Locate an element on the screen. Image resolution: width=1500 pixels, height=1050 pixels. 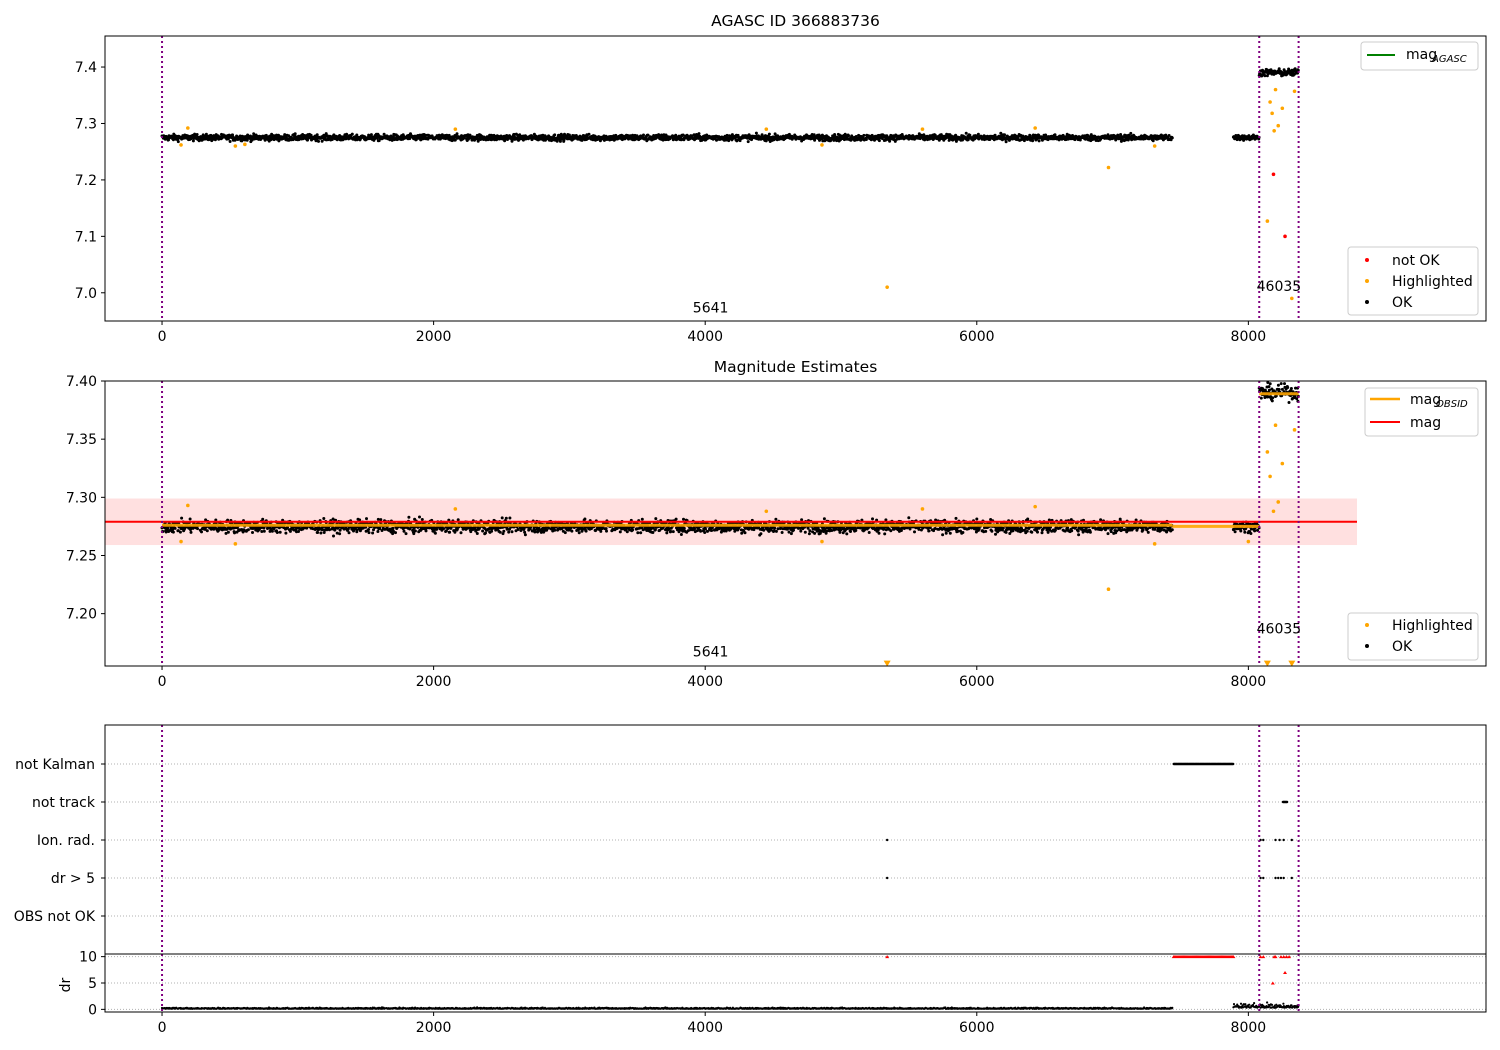
y-tick-label: 5 is located at coordinates (92, 984).